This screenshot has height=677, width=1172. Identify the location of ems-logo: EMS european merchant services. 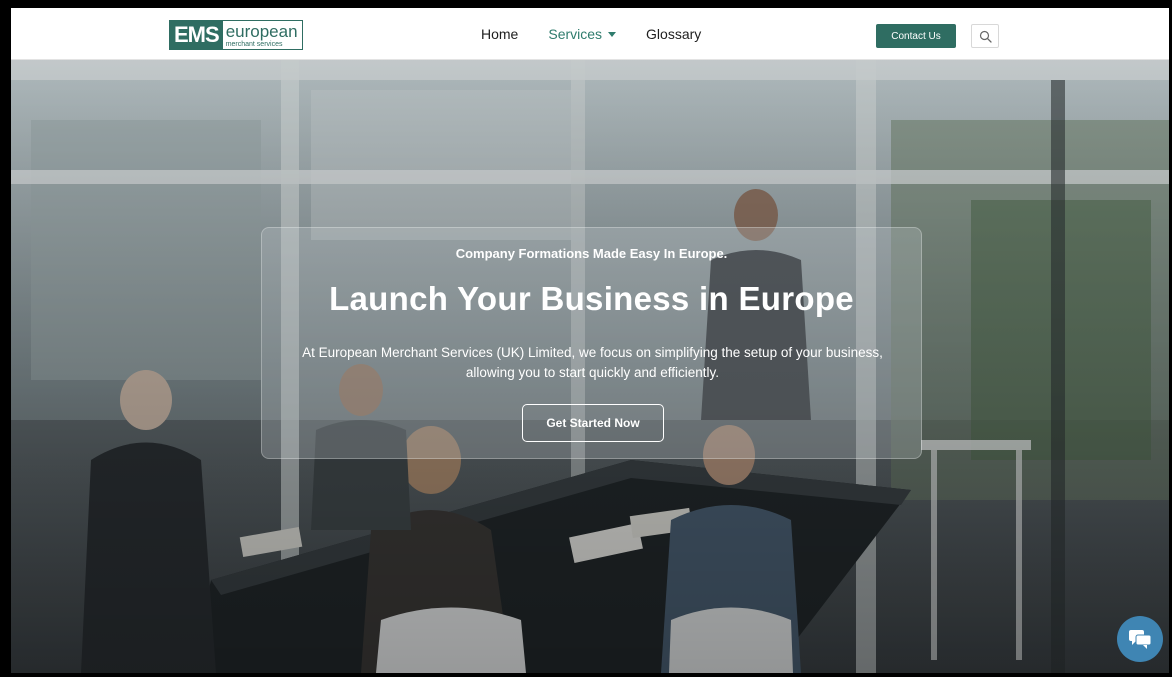
(236, 35).